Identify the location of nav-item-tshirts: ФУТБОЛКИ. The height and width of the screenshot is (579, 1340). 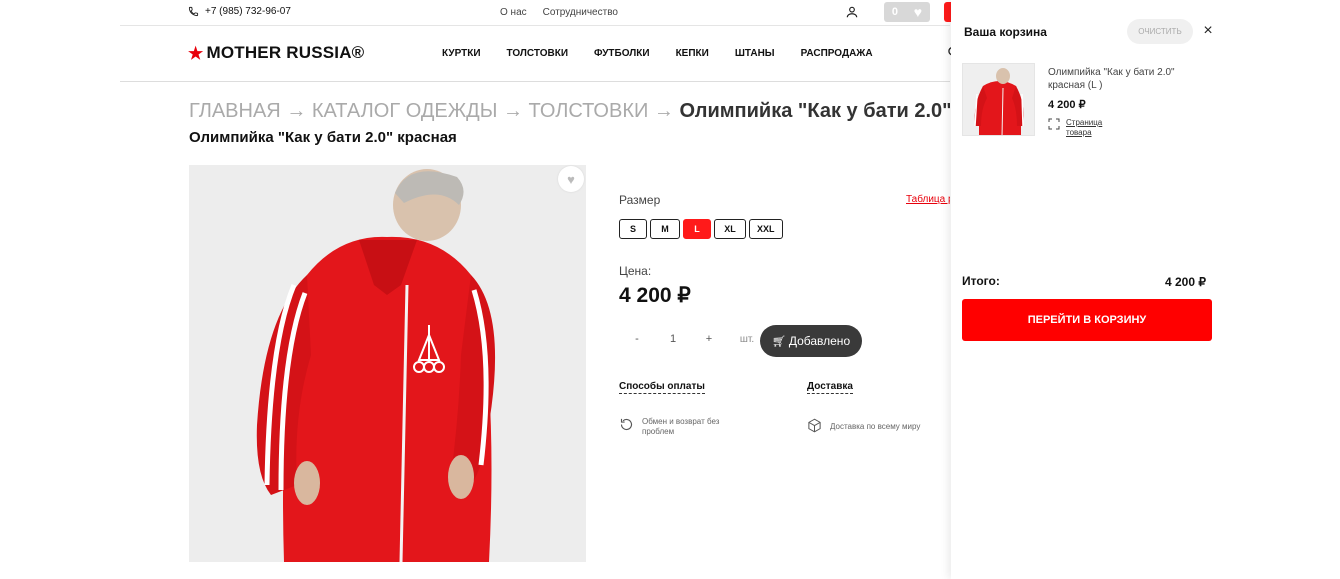
(622, 53).